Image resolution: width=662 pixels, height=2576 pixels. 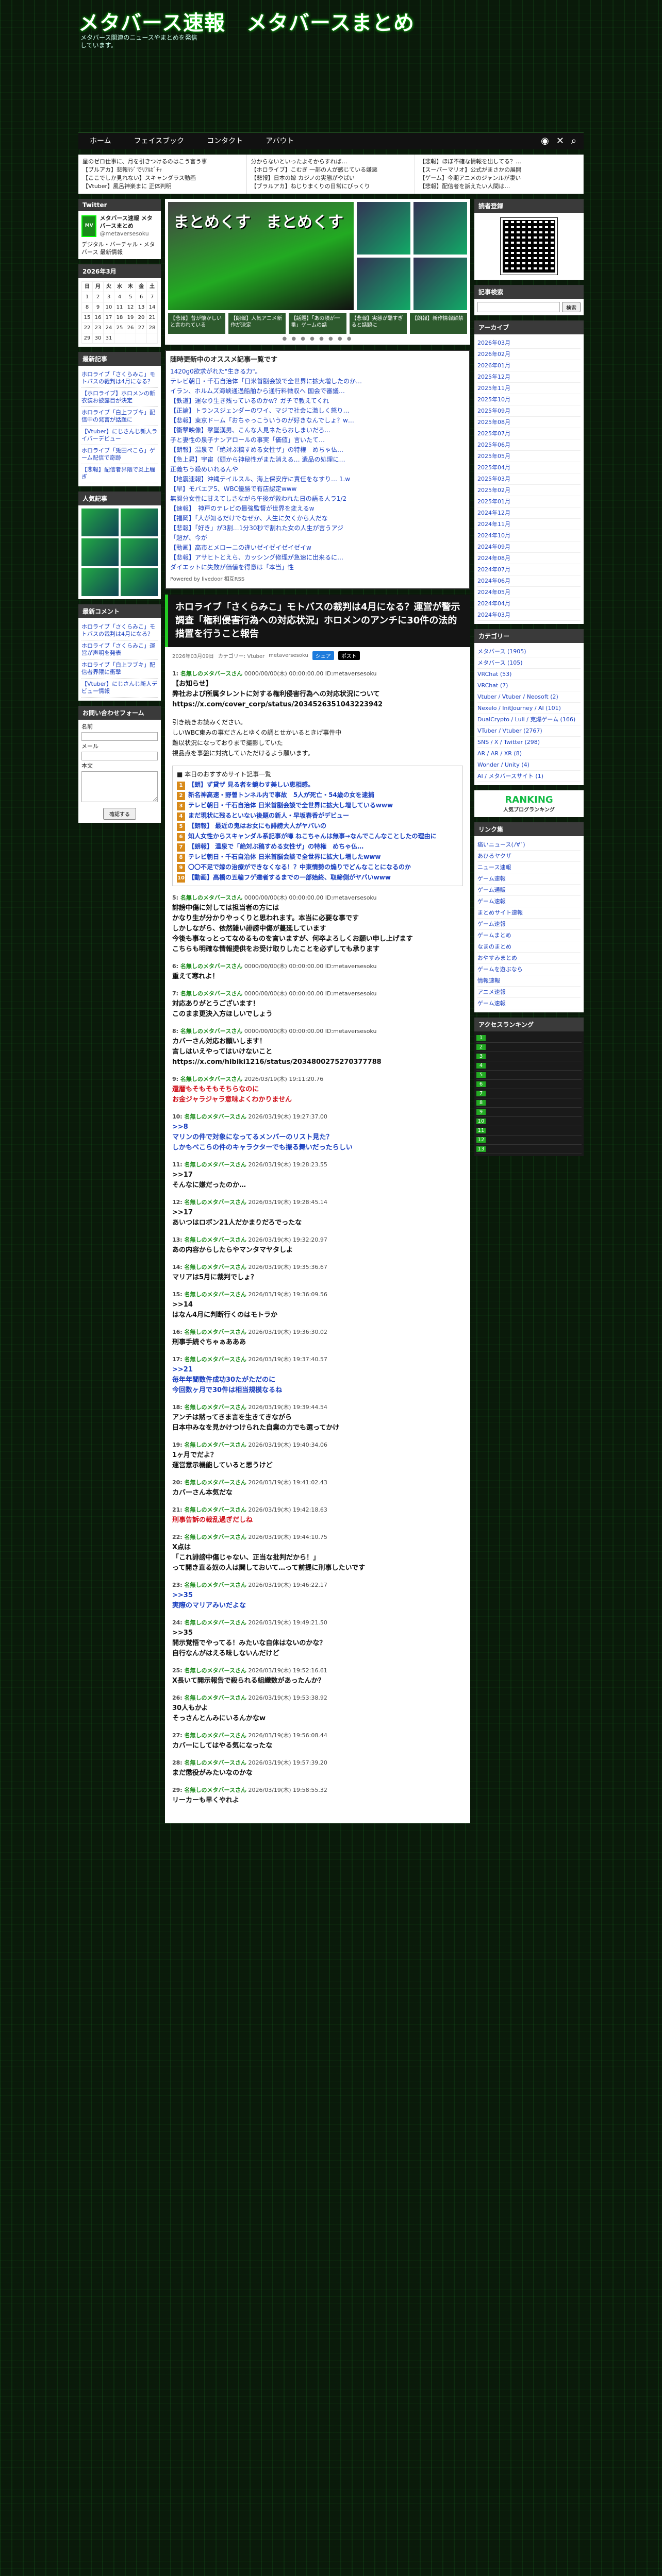 I want to click on recommend-link: 「超が、今が, so click(x=317, y=538).